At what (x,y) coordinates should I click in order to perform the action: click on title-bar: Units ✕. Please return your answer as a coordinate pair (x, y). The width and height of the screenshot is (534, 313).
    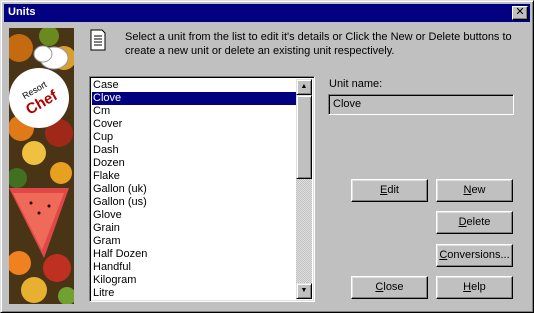
    Looking at the image, I should click on (267, 13).